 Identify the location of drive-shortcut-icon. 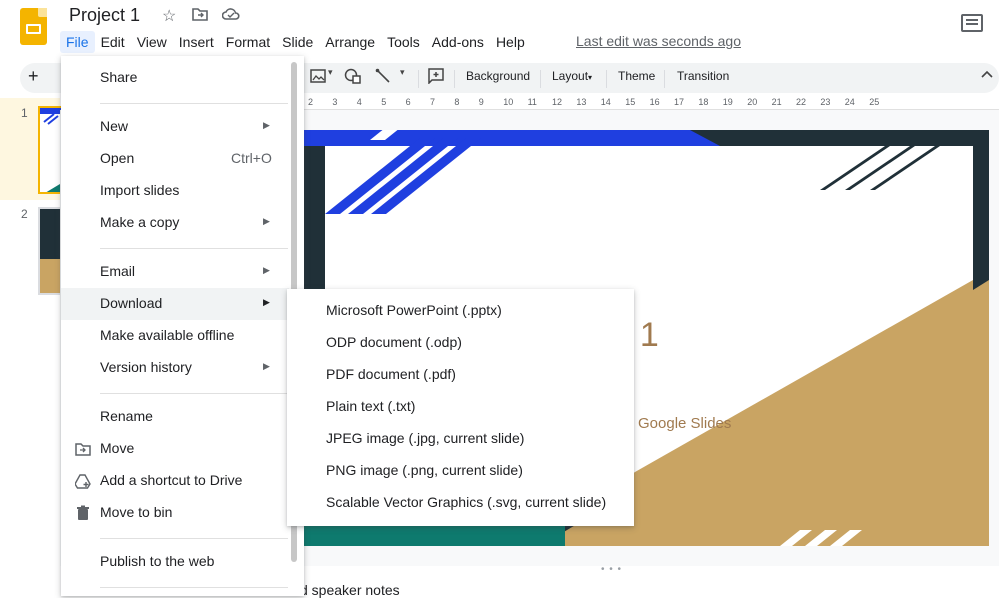
(82, 481).